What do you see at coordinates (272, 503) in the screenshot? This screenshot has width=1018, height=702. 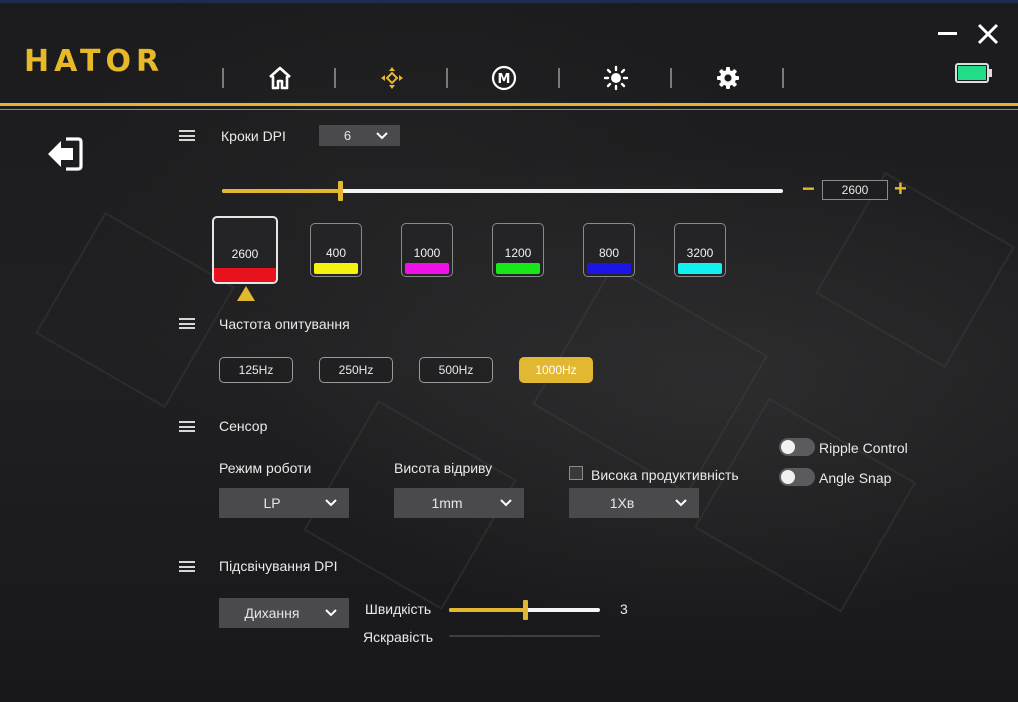 I see `mode-value: LP` at bounding box center [272, 503].